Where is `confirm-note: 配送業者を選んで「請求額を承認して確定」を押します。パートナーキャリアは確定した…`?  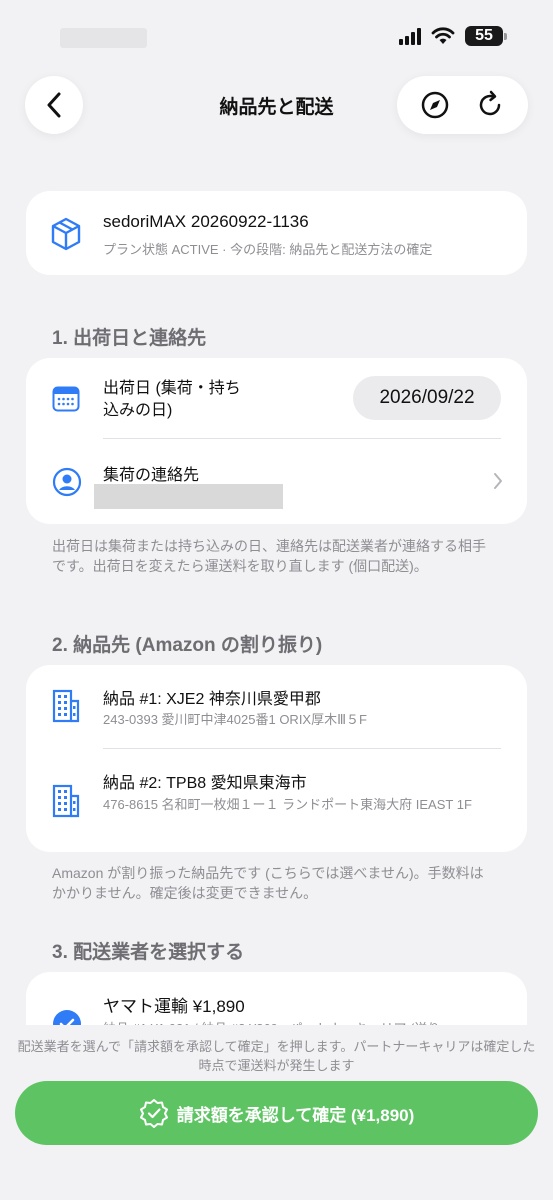 confirm-note: 配送業者を選んで「請求額を承認して確定」を押します。パートナーキャリアは確定した… is located at coordinates (276, 1056).